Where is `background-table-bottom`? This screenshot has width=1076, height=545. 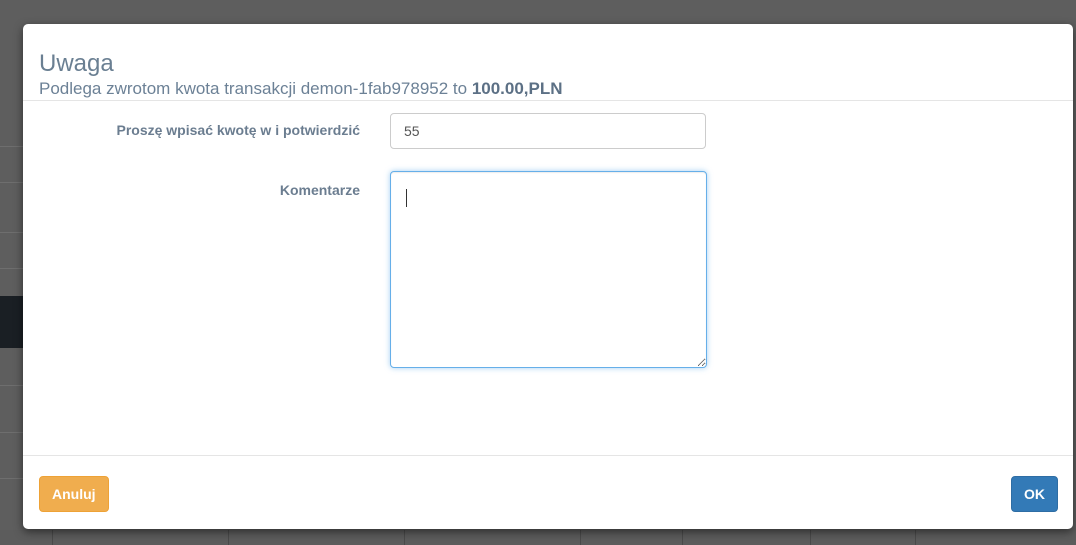 background-table-bottom is located at coordinates (538, 537).